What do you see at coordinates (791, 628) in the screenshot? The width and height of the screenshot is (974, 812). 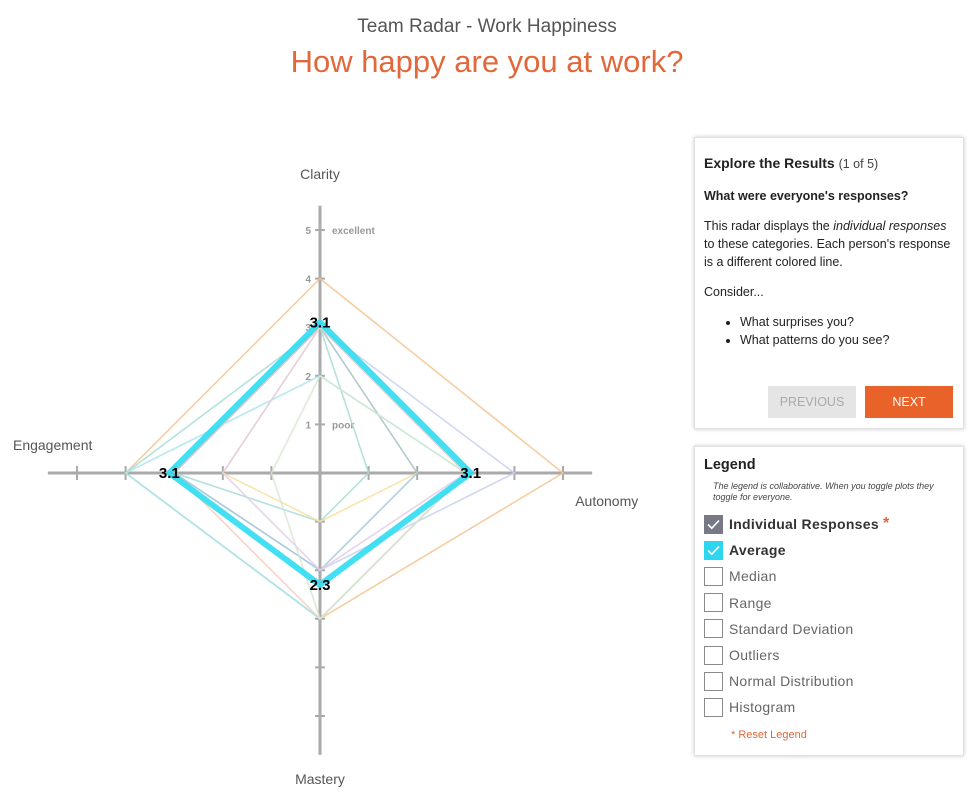 I see `legend-item-label: Standard Deviation` at bounding box center [791, 628].